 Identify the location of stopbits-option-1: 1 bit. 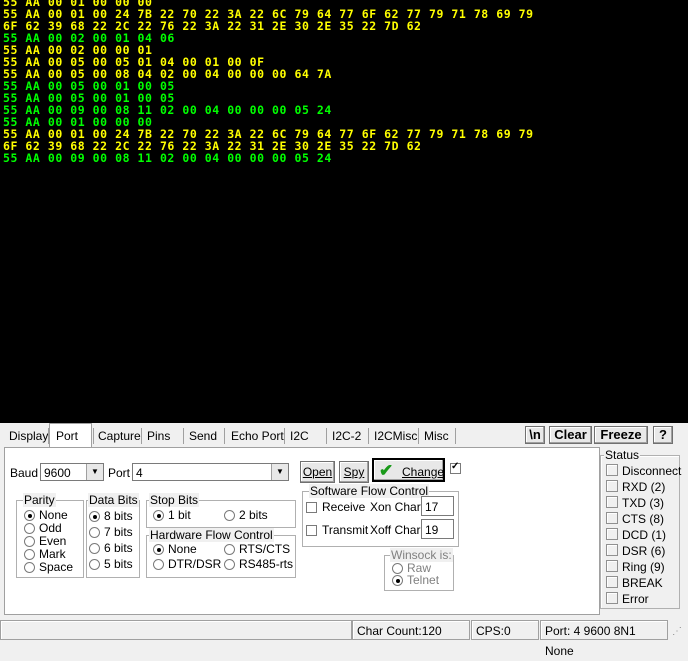
(172, 515).